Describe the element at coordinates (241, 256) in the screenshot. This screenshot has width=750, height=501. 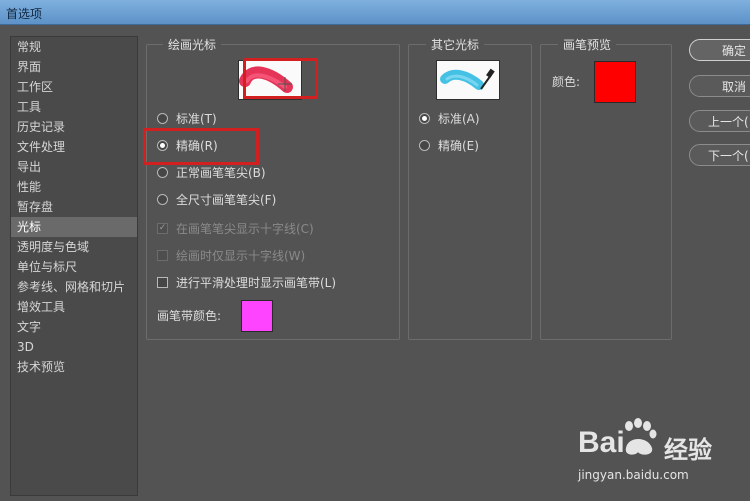
I see `checkbox-label: 绘画时仅显示十字线(W)` at that location.